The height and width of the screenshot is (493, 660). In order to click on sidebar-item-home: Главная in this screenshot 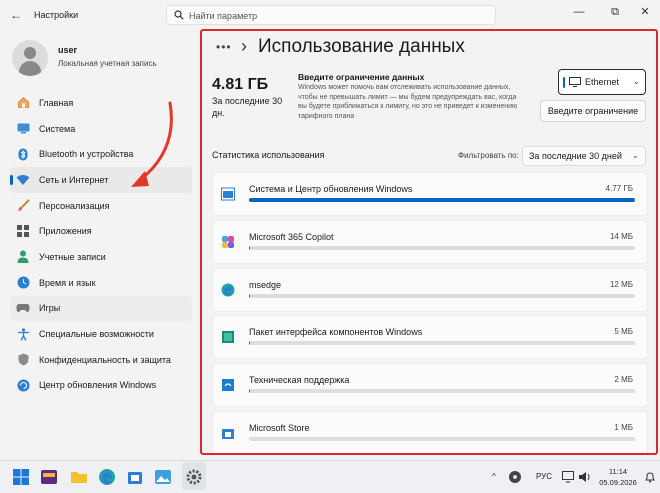, I will do `click(101, 103)`.